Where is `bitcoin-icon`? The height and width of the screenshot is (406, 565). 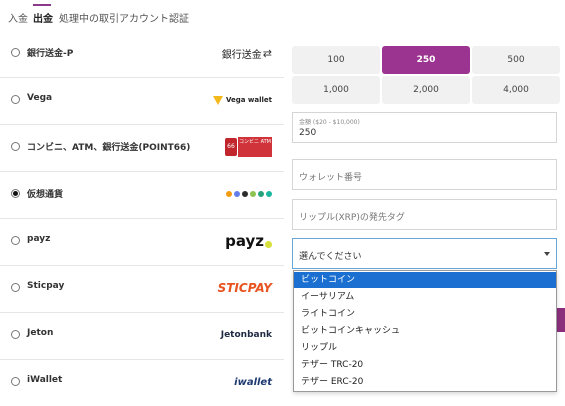 bitcoin-icon is located at coordinates (229, 194).